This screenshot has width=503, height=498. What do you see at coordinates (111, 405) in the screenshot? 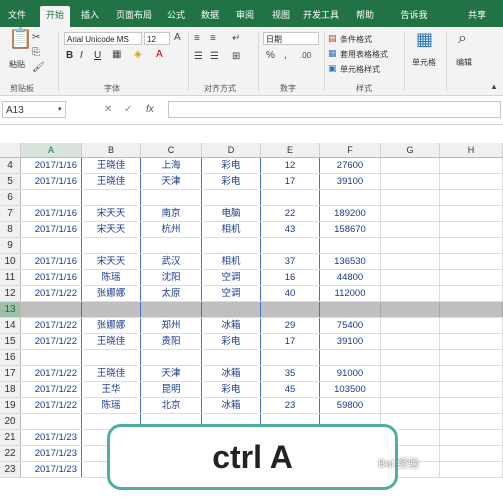
I see `cell: 陈瑶` at bounding box center [111, 405].